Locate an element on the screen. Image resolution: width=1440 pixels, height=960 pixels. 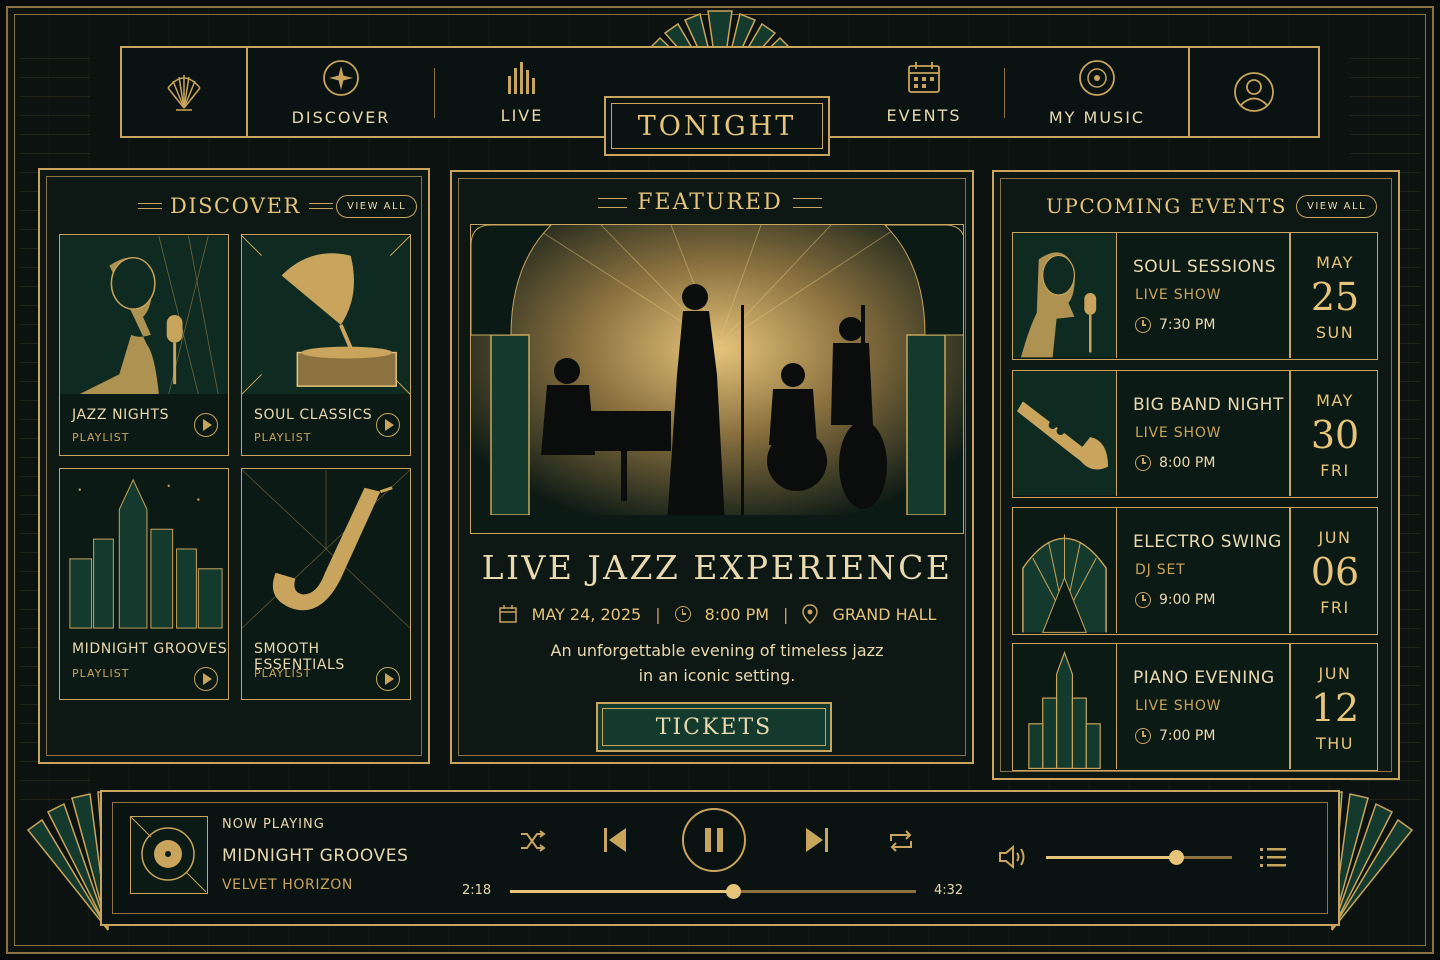
skip-forward-icon is located at coordinates (817, 840).